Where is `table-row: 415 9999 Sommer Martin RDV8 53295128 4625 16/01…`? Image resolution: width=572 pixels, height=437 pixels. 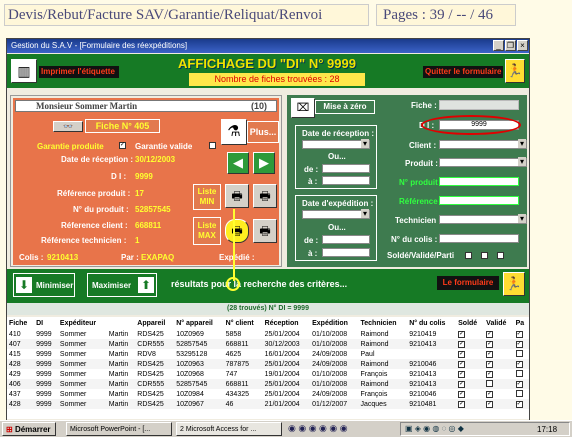
table-row: 415 9999 Sommer Martin RDV8 53295128 4625 16/01… is located at coordinates (268, 354).